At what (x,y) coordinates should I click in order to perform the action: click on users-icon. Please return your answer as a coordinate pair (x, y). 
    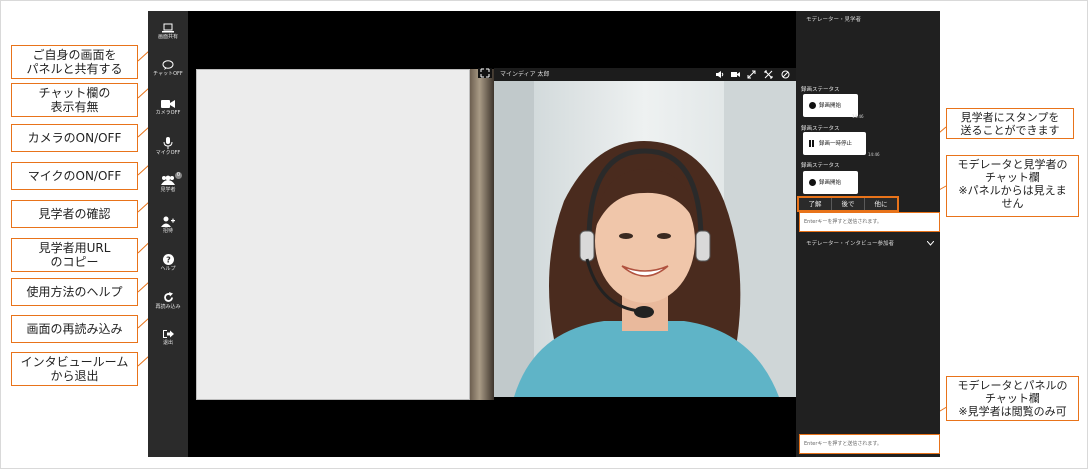
    Looking at the image, I should click on (168, 180).